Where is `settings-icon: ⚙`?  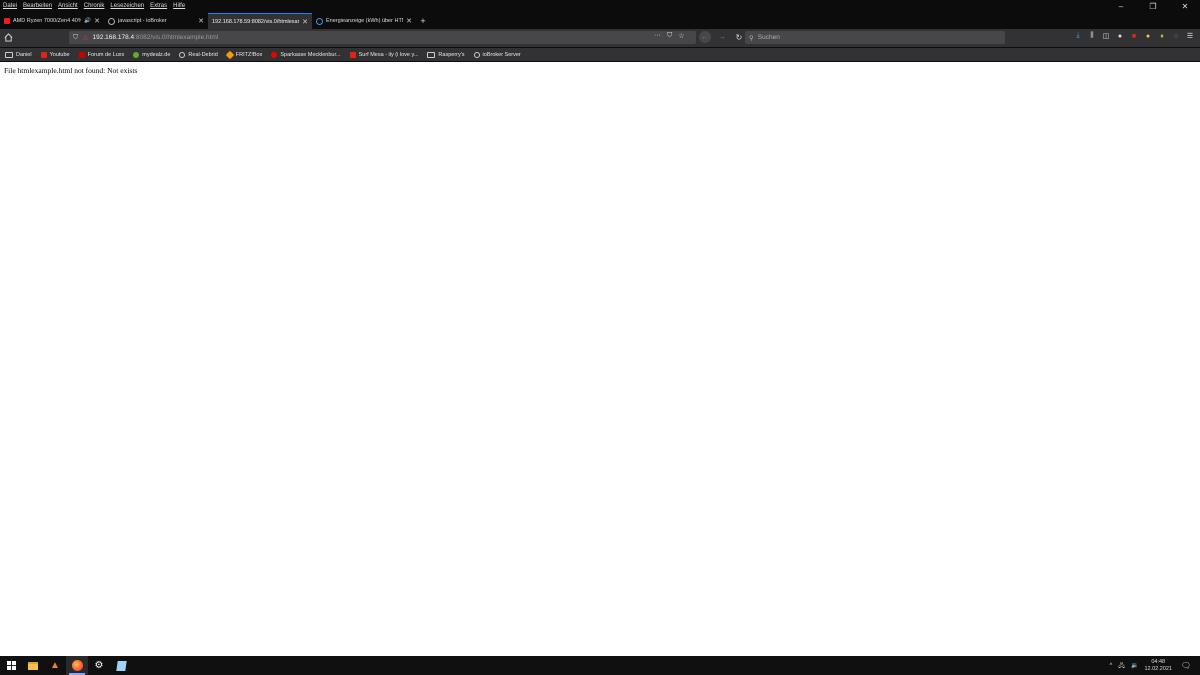
settings-icon: ⚙ is located at coordinates (99, 665).